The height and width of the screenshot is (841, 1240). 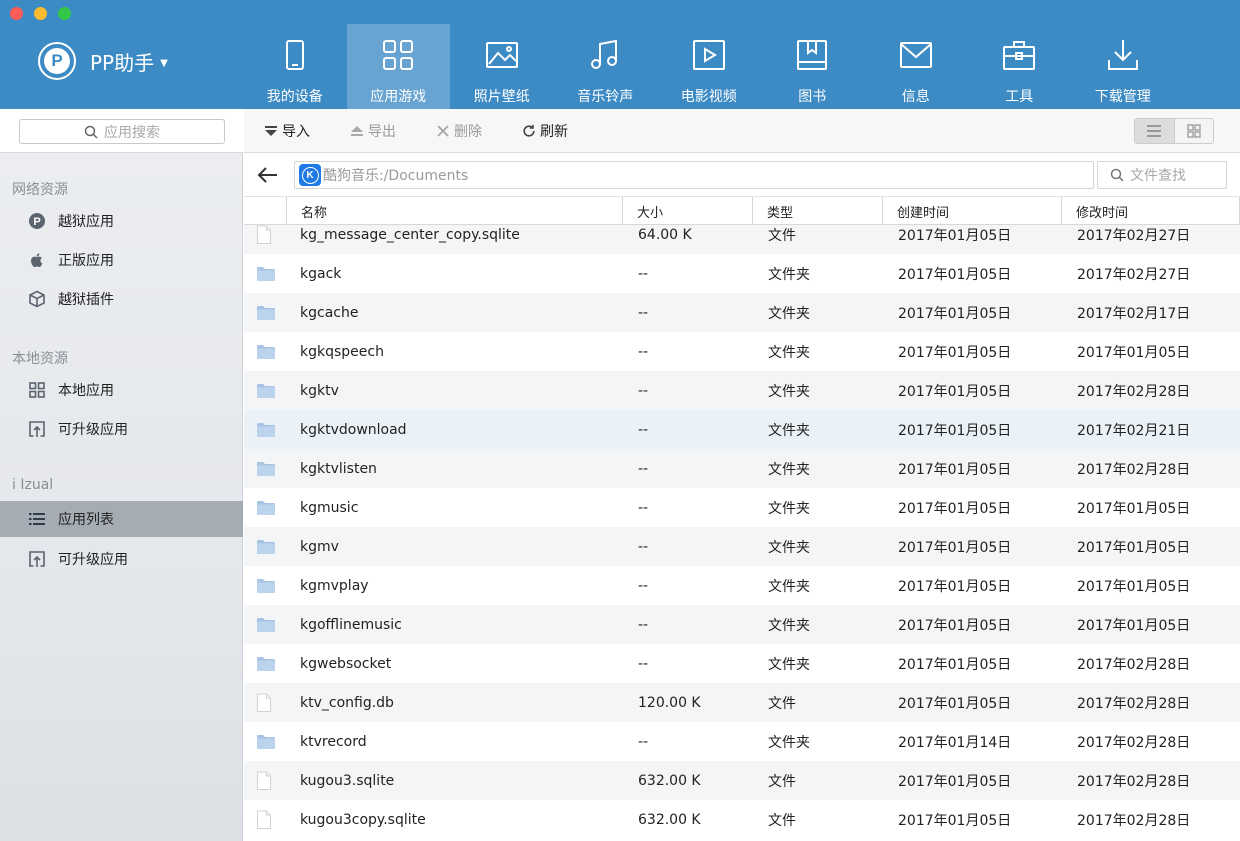 I want to click on file-name: ktv_config.db, so click(x=347, y=702).